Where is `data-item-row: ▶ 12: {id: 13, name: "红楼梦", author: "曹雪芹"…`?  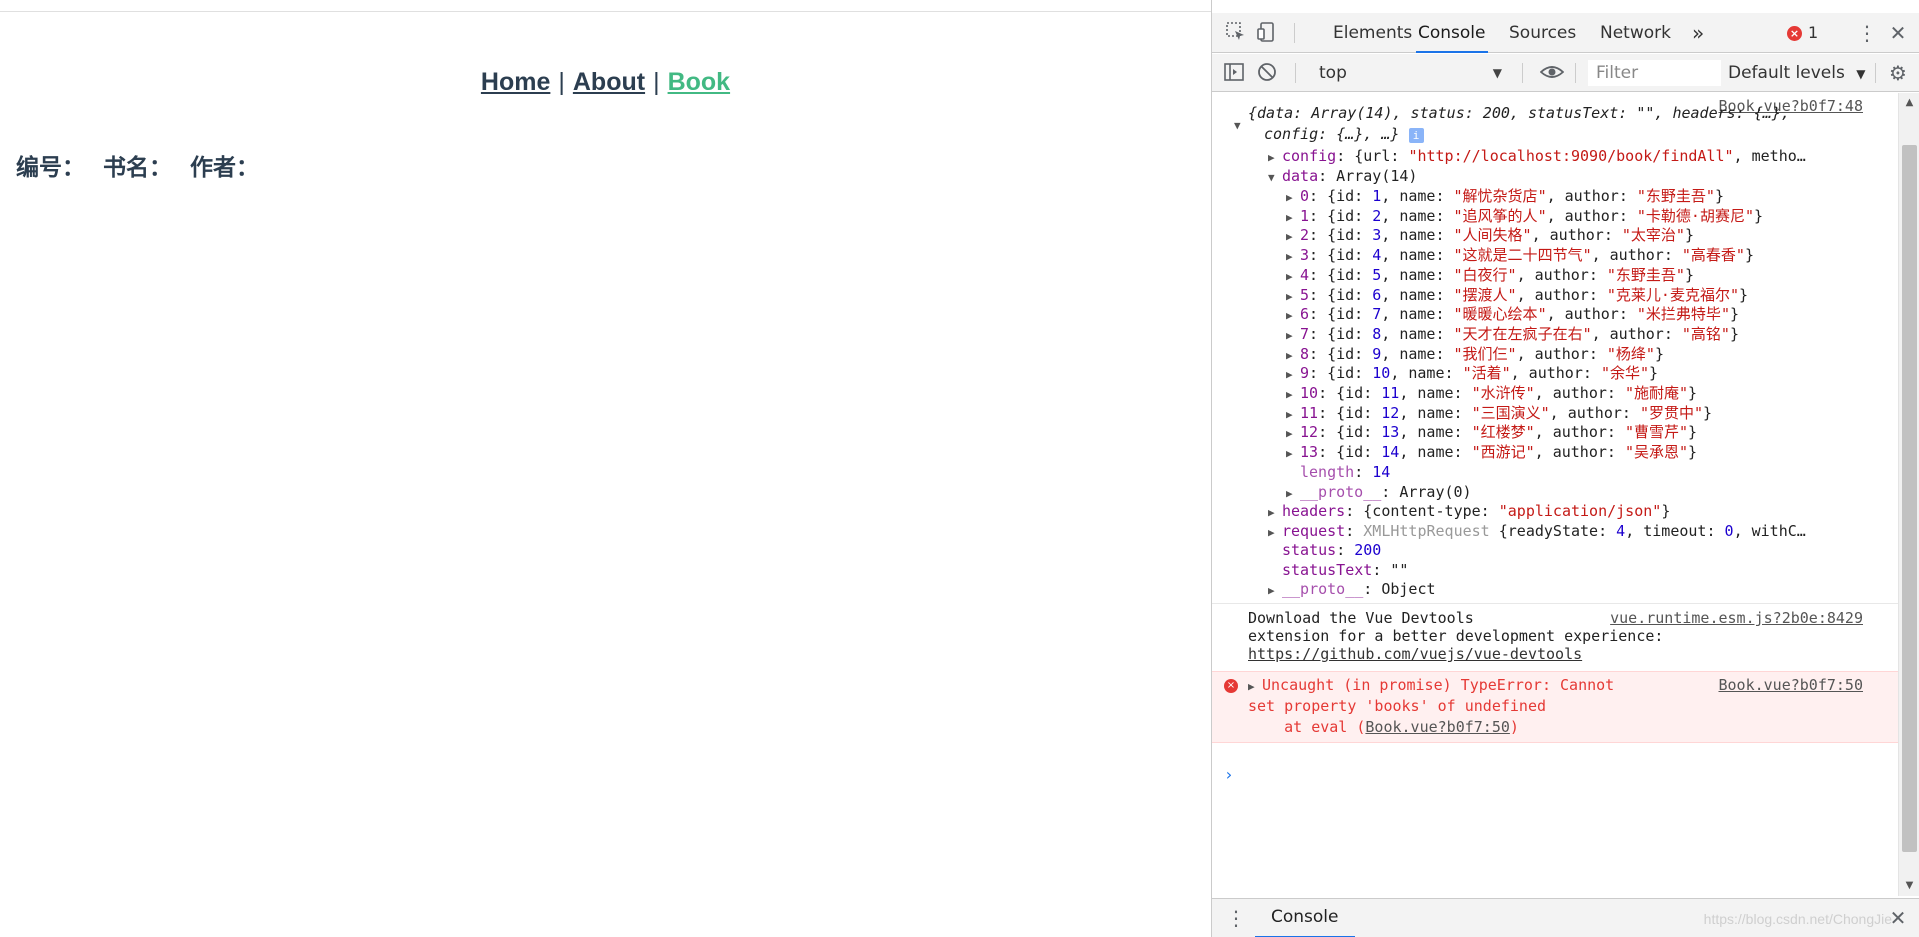
data-item-row: ▶ 12: {id: 13, name: "红楼梦", author: "曹雪芹"… is located at coordinates (1491, 432).